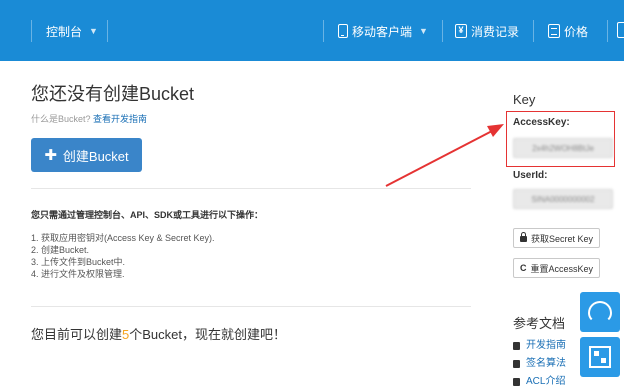  I want to click on reference-link: 签名算法, so click(546, 364).